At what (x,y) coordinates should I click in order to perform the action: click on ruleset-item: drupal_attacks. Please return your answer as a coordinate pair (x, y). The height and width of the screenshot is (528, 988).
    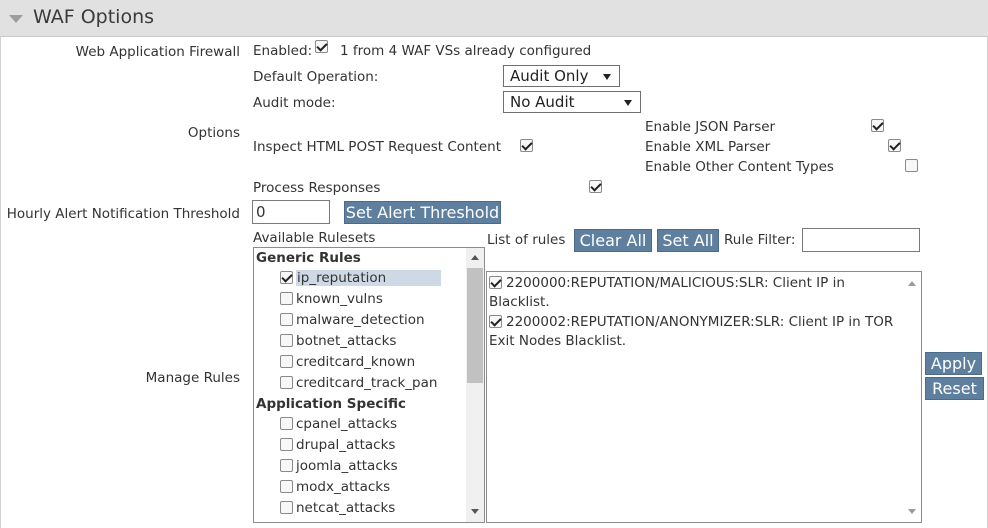
    Looking at the image, I should click on (337, 445).